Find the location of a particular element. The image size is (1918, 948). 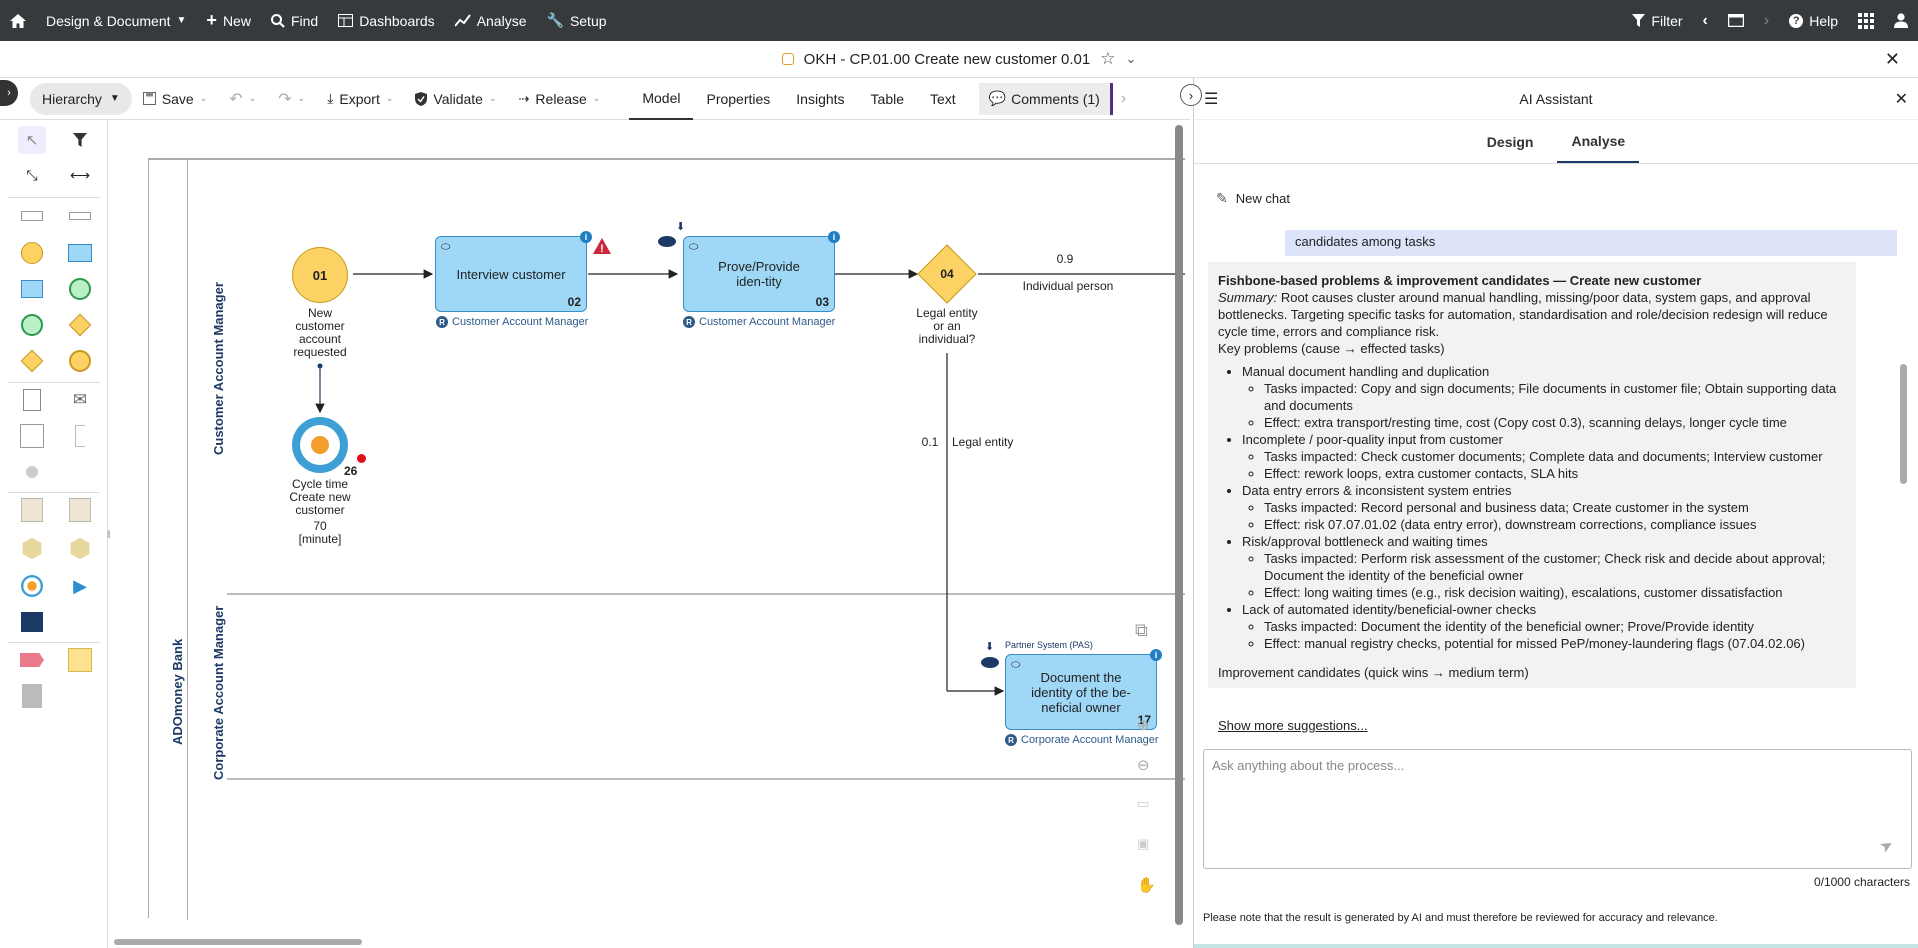

chat-scrollbar is located at coordinates (1903, 424).